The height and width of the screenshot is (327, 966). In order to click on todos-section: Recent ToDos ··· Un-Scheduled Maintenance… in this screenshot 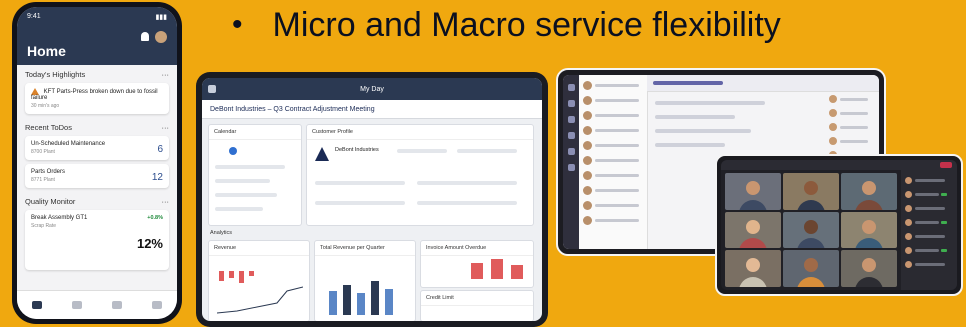, I will do `click(97, 153)`.